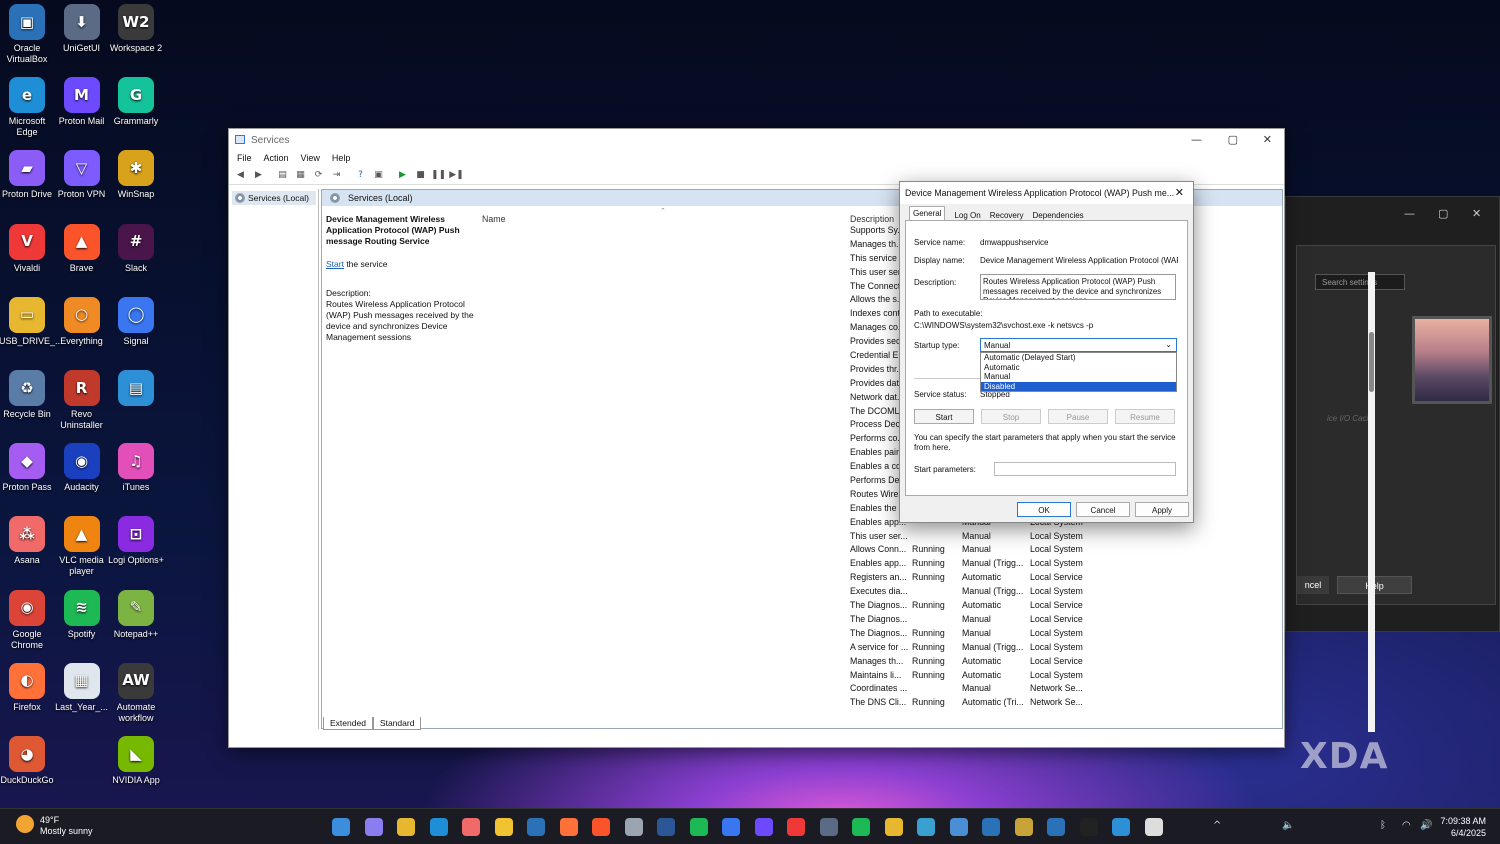 This screenshot has height=844, width=1500. What do you see at coordinates (82, 321) in the screenshot?
I see `desktop-icon: ○ Everything` at bounding box center [82, 321].